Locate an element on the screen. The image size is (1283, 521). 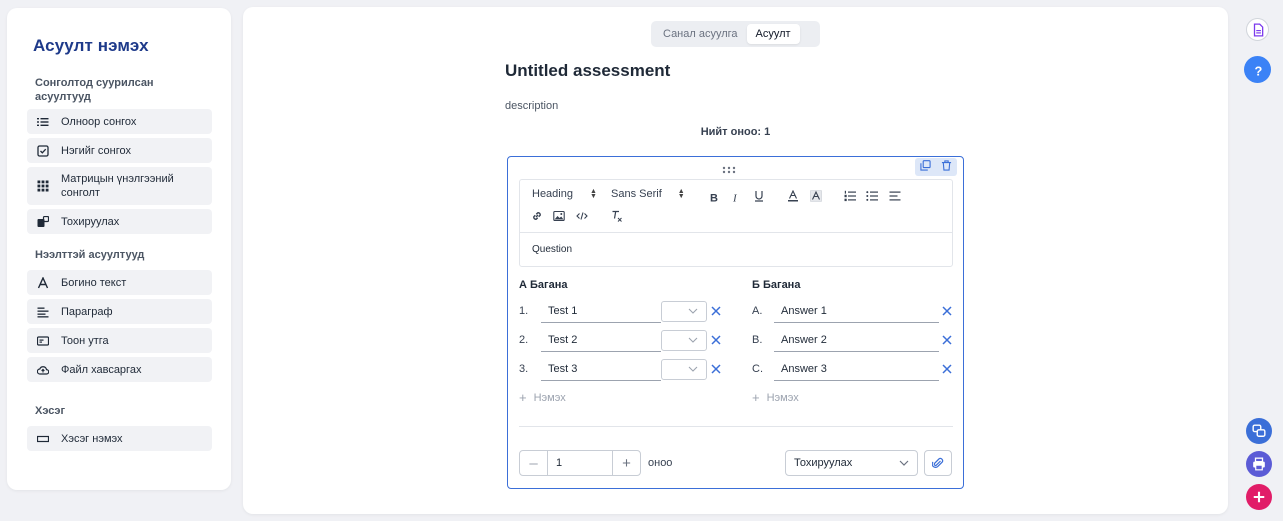
sidebar-item-number: Тоон утга is located at coordinates (119, 340).